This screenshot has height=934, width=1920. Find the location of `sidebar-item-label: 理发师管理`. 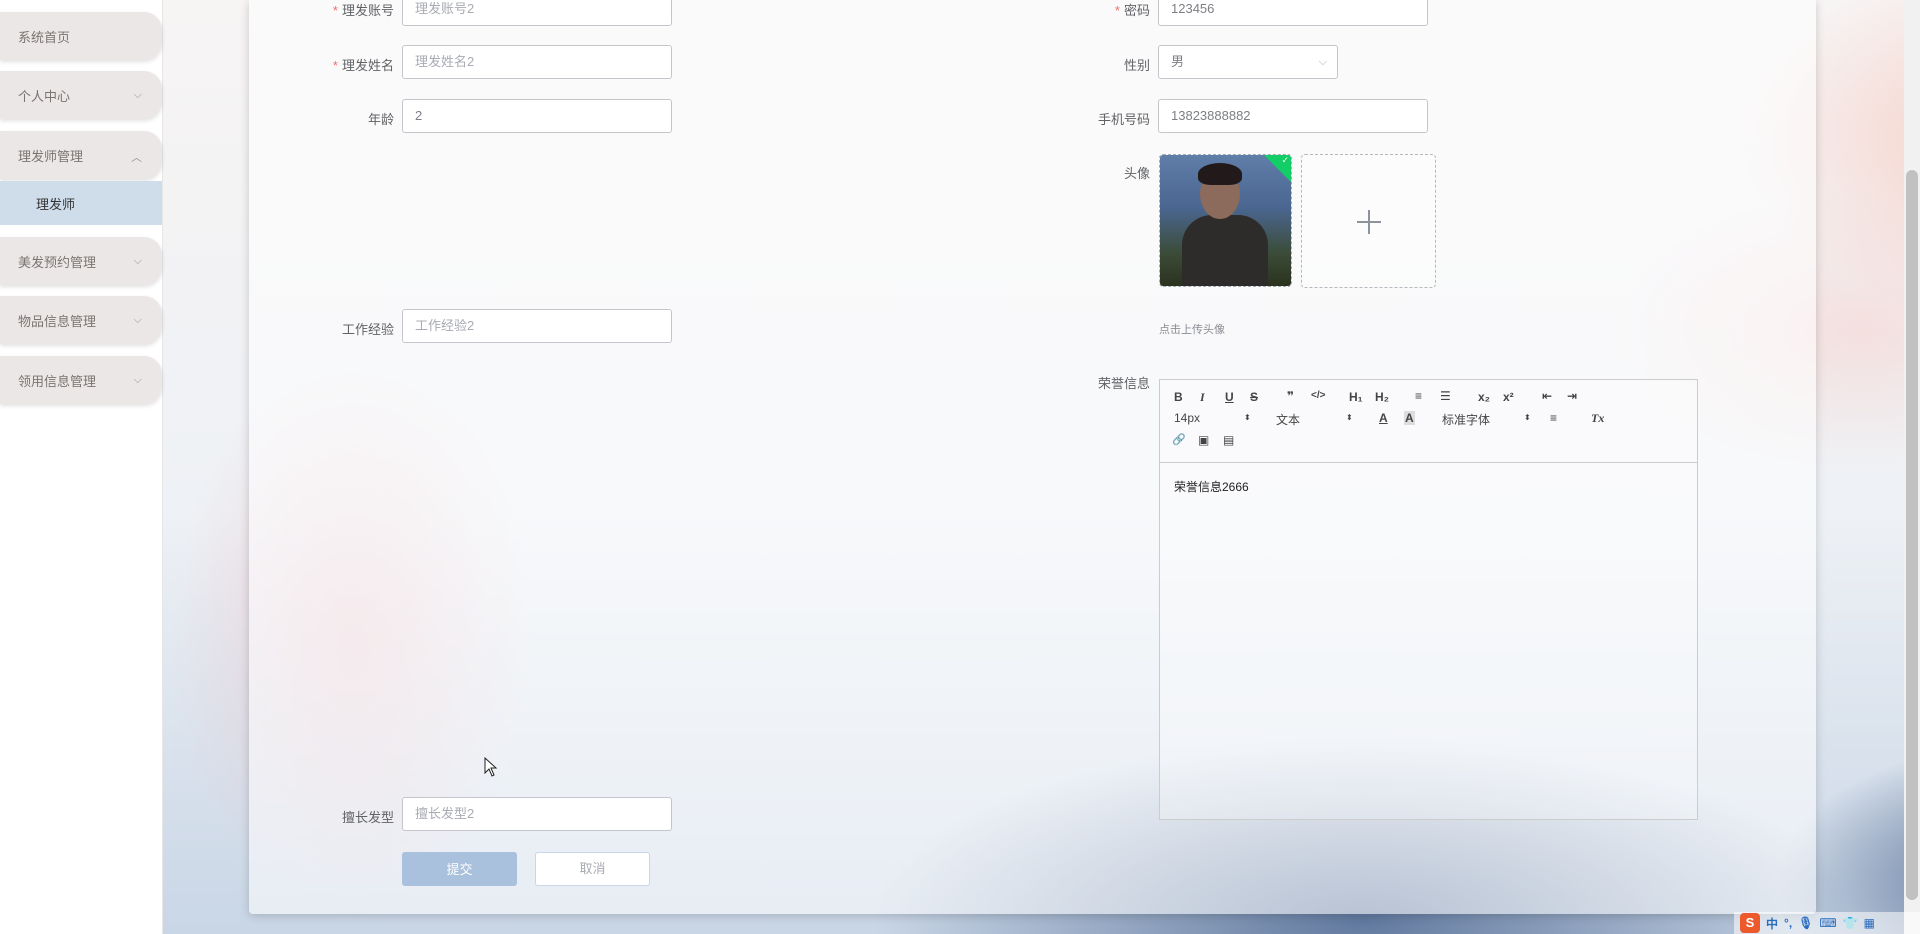

sidebar-item-label: 理发师管理 is located at coordinates (51, 156).